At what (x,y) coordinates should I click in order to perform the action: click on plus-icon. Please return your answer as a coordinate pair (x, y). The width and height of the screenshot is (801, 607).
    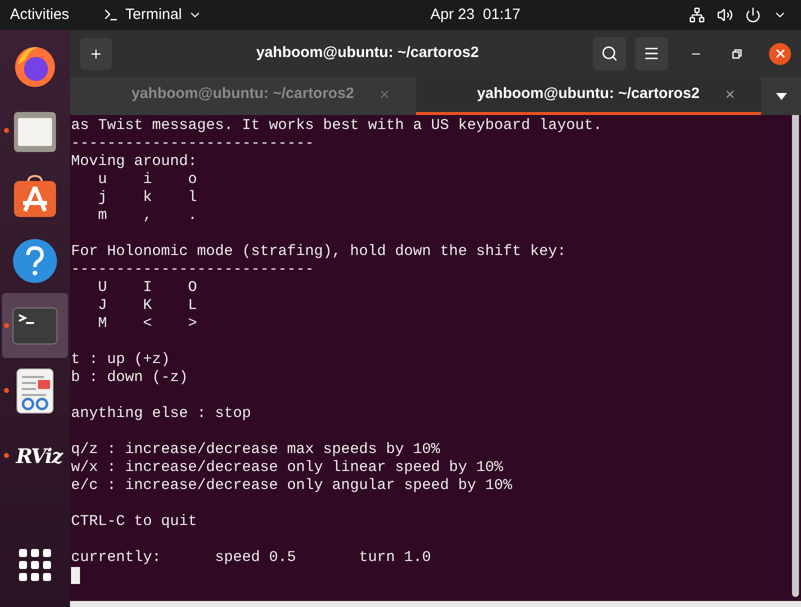
    Looking at the image, I should click on (96, 53).